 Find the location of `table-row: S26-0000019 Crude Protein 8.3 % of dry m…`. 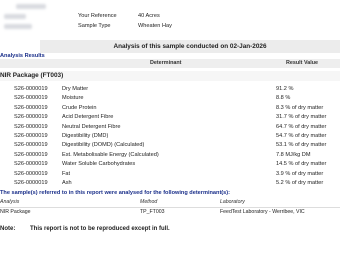

table-row: S26-0000019 Crude Protein 8.3 % of dry m… is located at coordinates (170, 108).